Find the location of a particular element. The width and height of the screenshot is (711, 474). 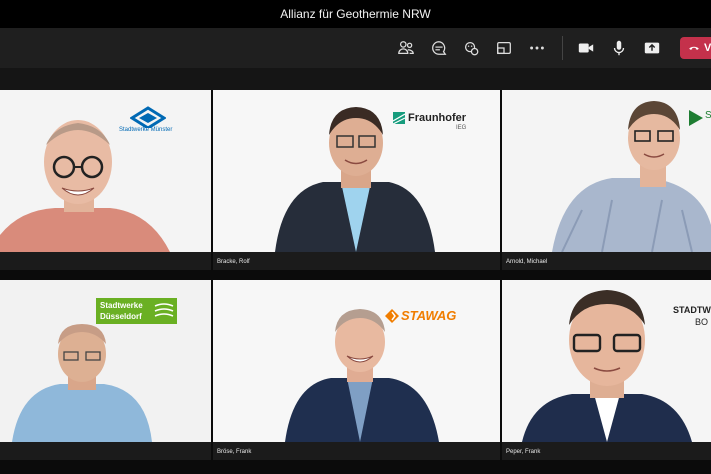

mic-icon is located at coordinates (619, 48).